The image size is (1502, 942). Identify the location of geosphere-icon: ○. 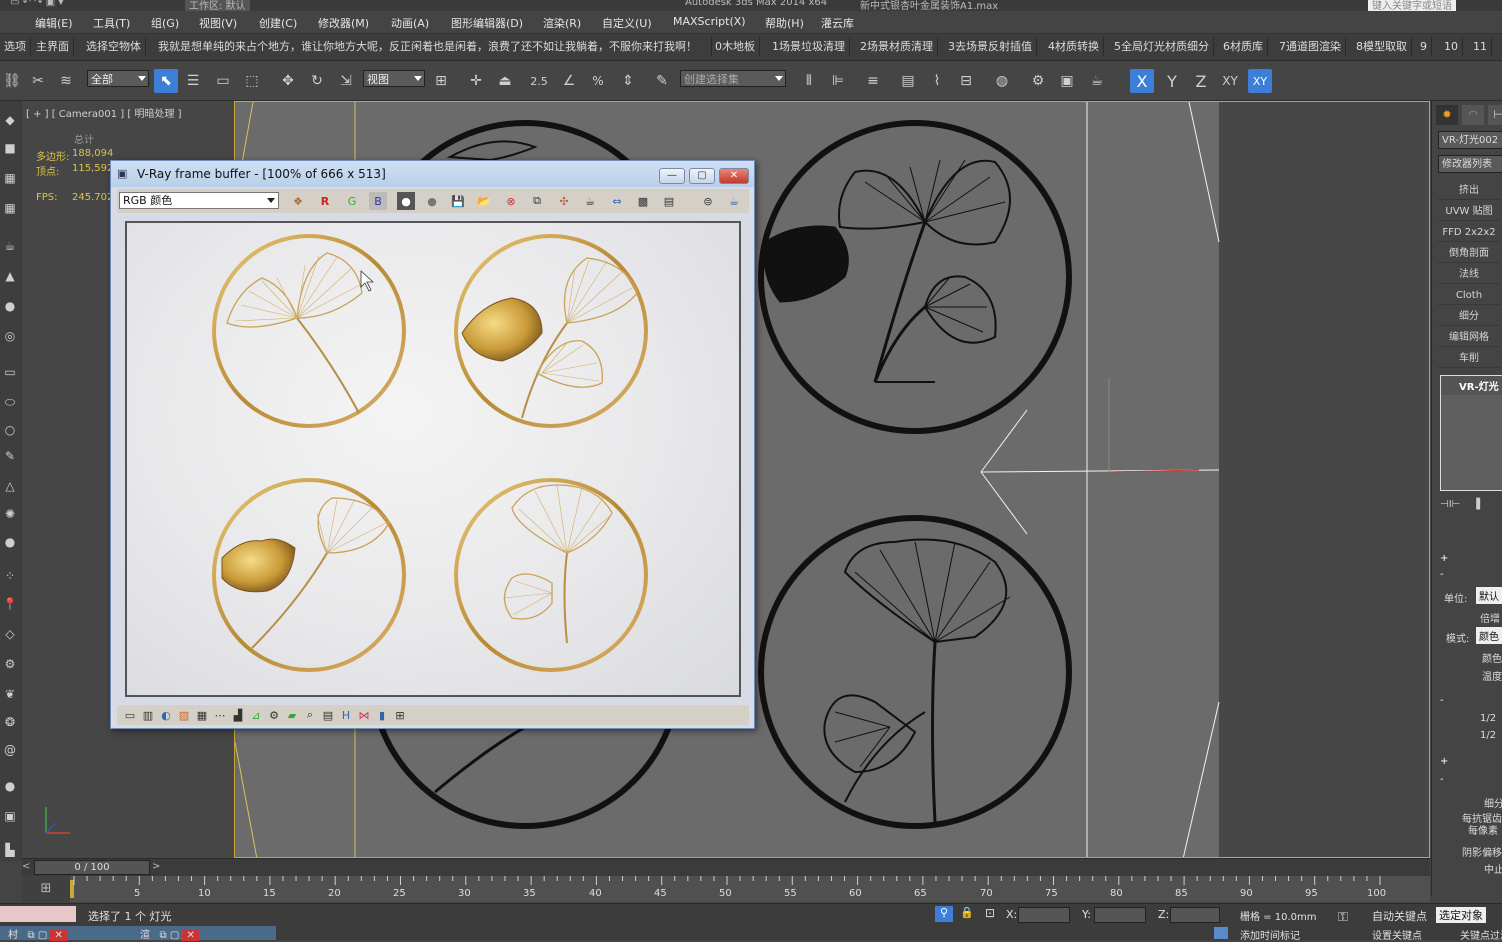
(10, 430).